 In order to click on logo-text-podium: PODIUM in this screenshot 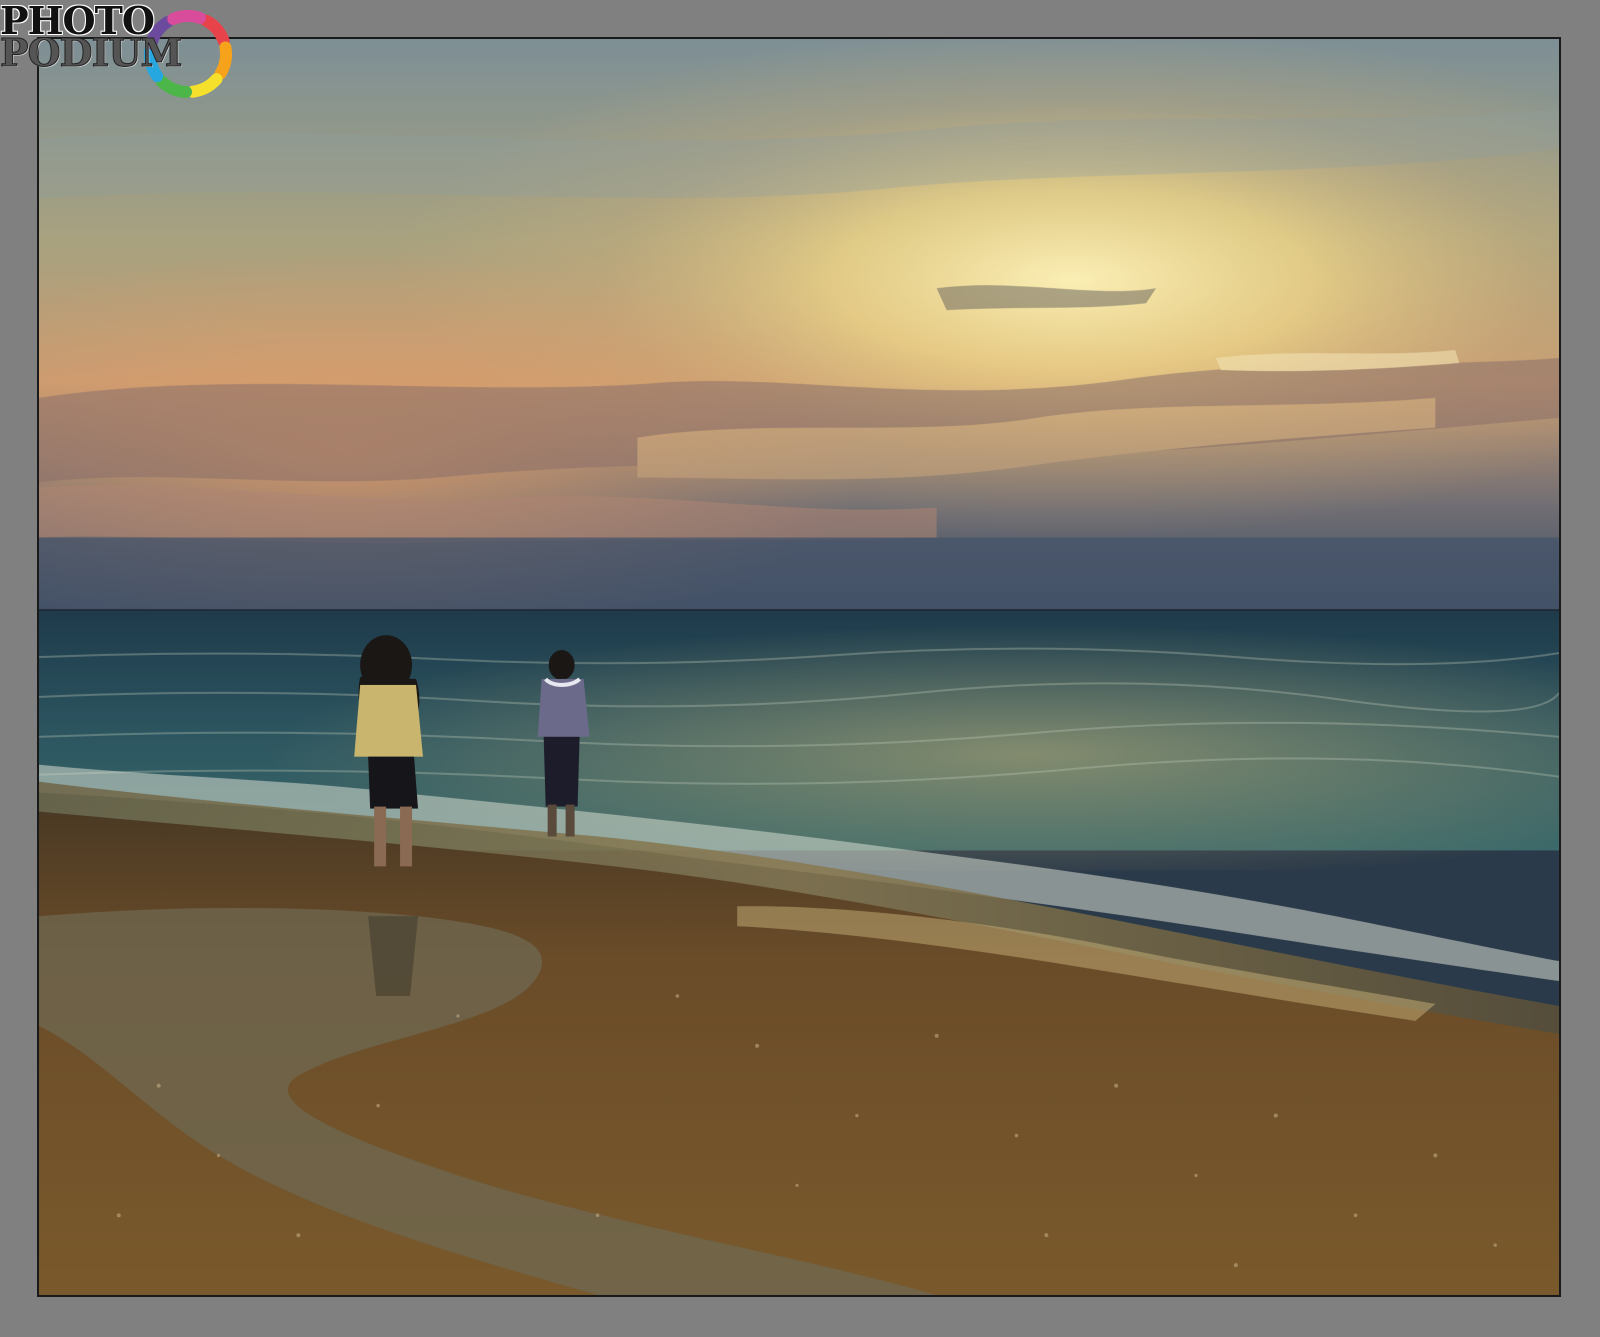, I will do `click(91, 52)`.